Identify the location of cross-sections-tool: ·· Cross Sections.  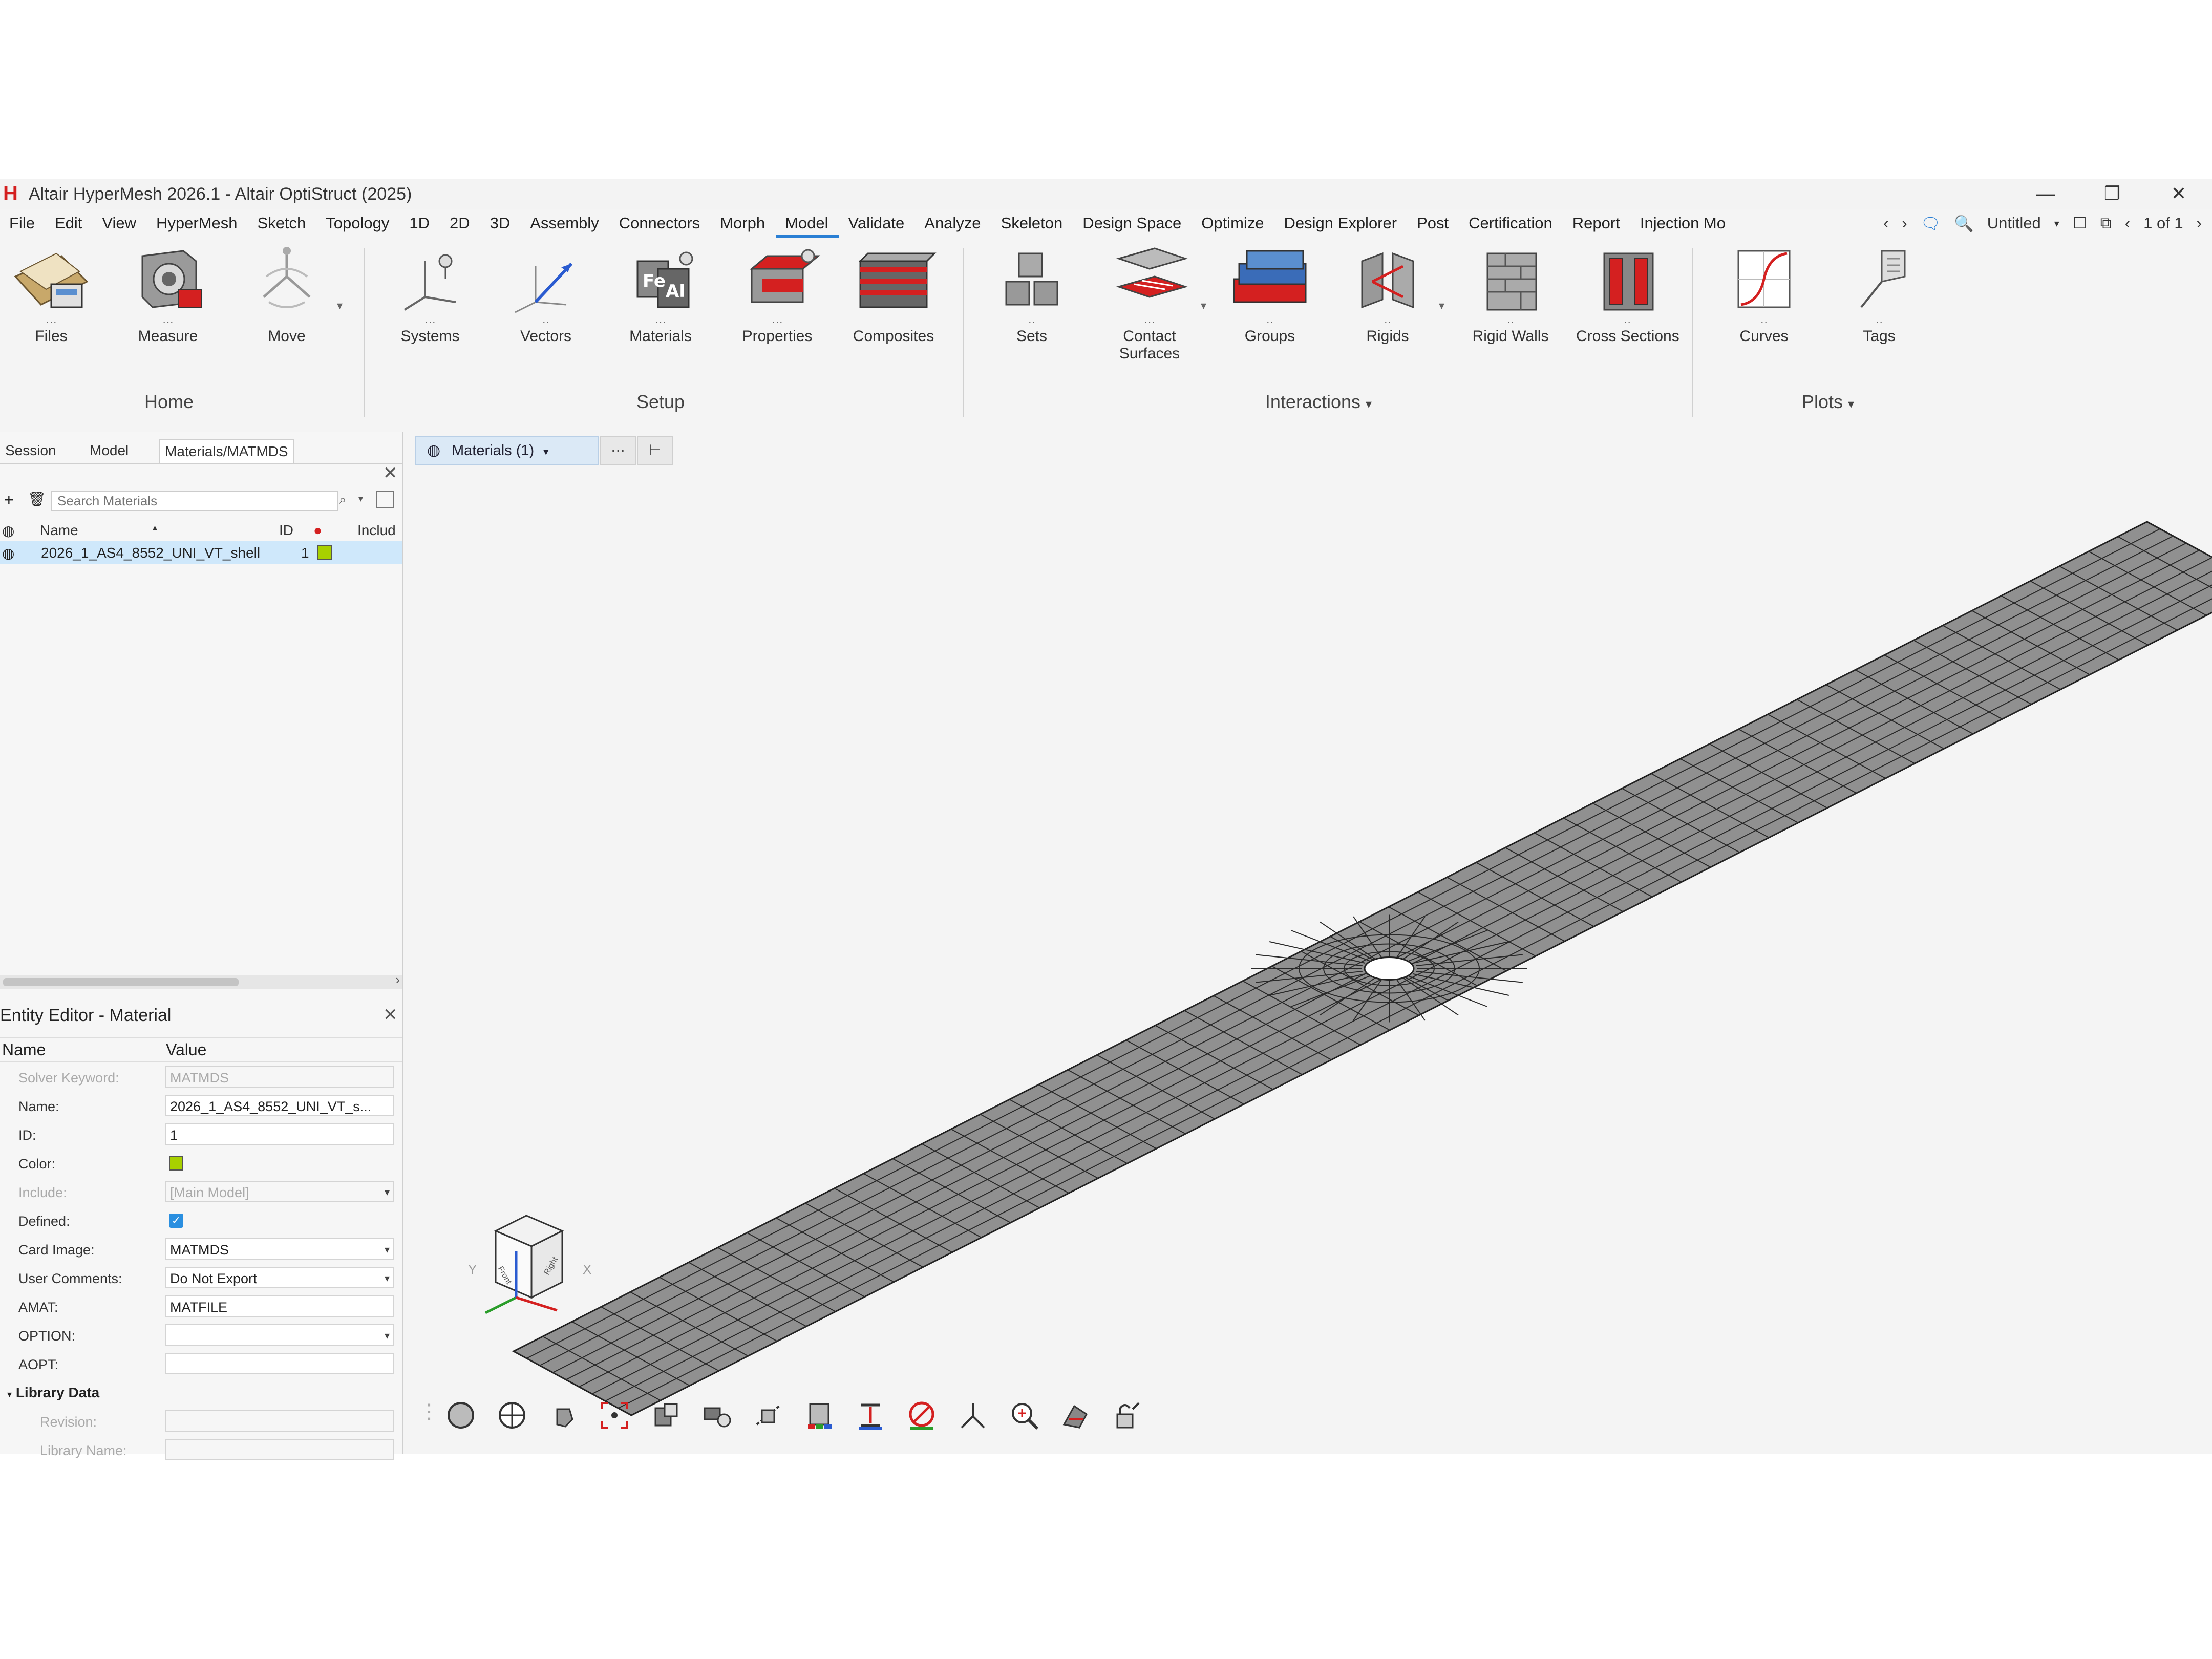
(1628, 293).